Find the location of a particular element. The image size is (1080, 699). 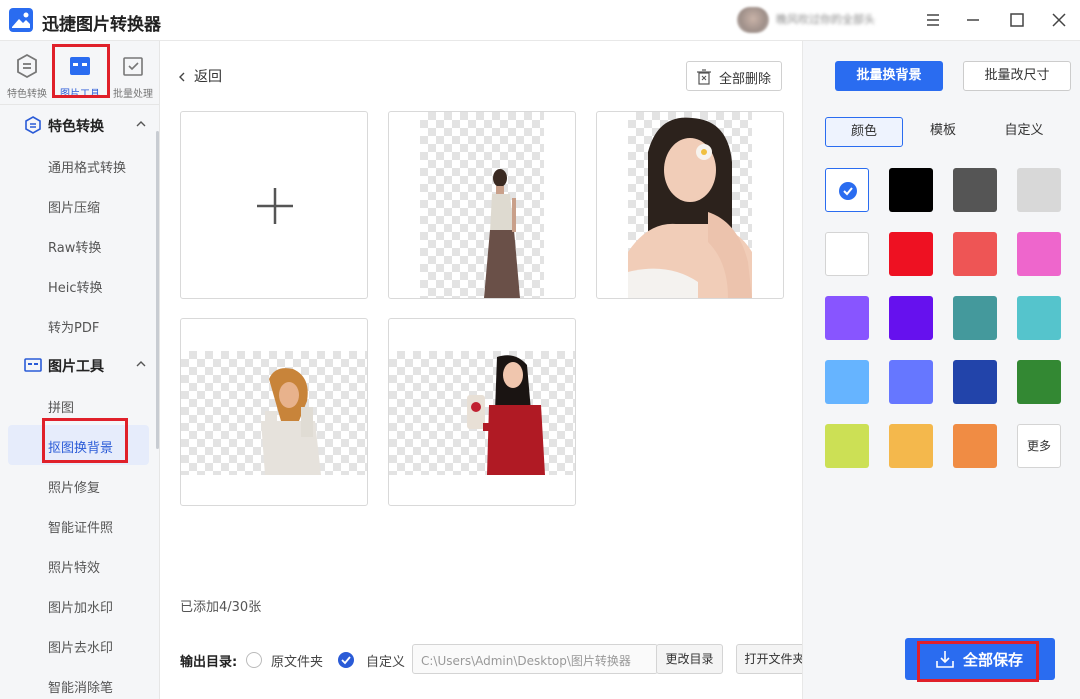

sidebar-item-raw: Raw转换 is located at coordinates (79, 245).